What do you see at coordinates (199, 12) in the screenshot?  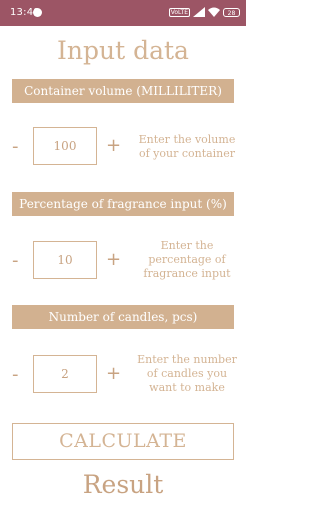 I see `signal-icon` at bounding box center [199, 12].